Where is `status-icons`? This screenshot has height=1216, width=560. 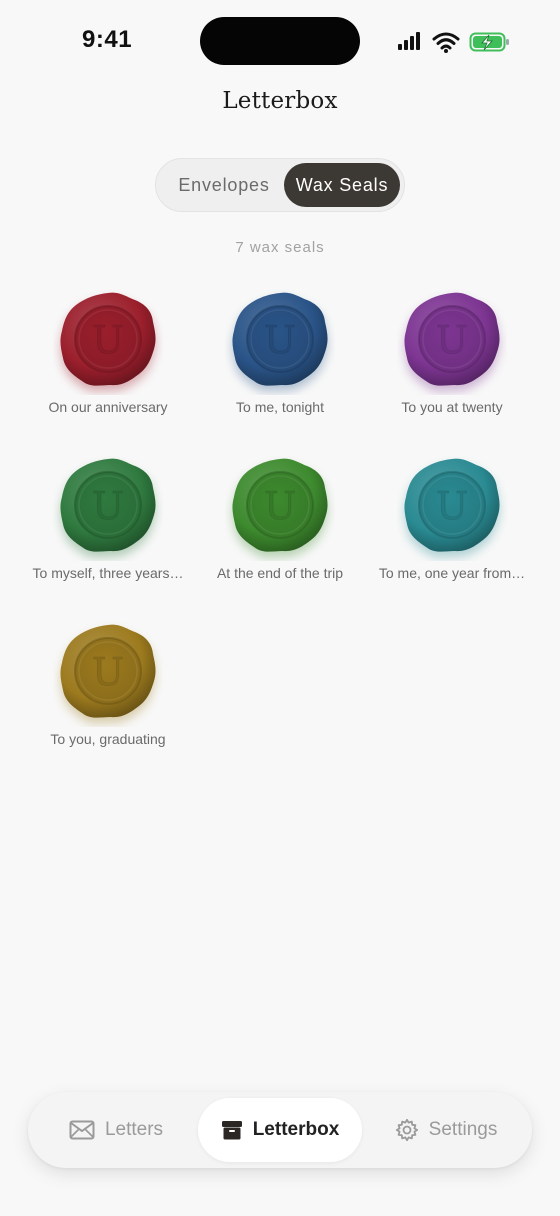 status-icons is located at coordinates (453, 42).